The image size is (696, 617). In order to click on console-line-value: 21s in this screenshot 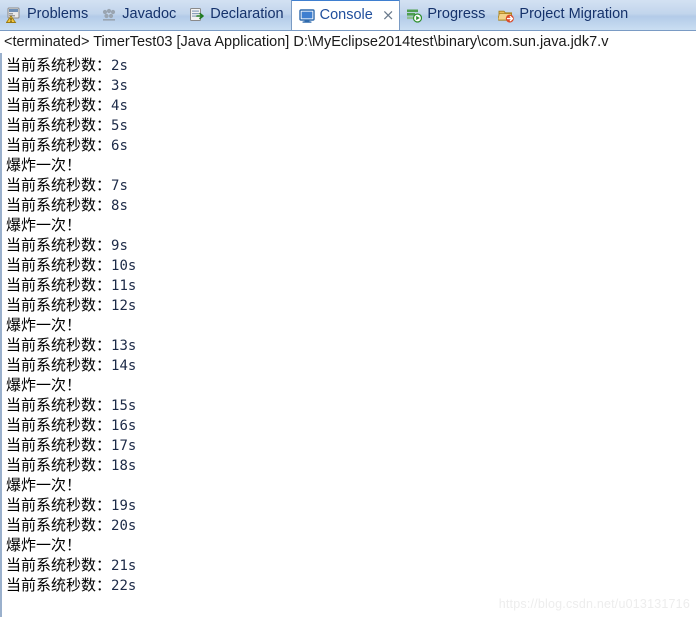, I will do `click(124, 566)`.